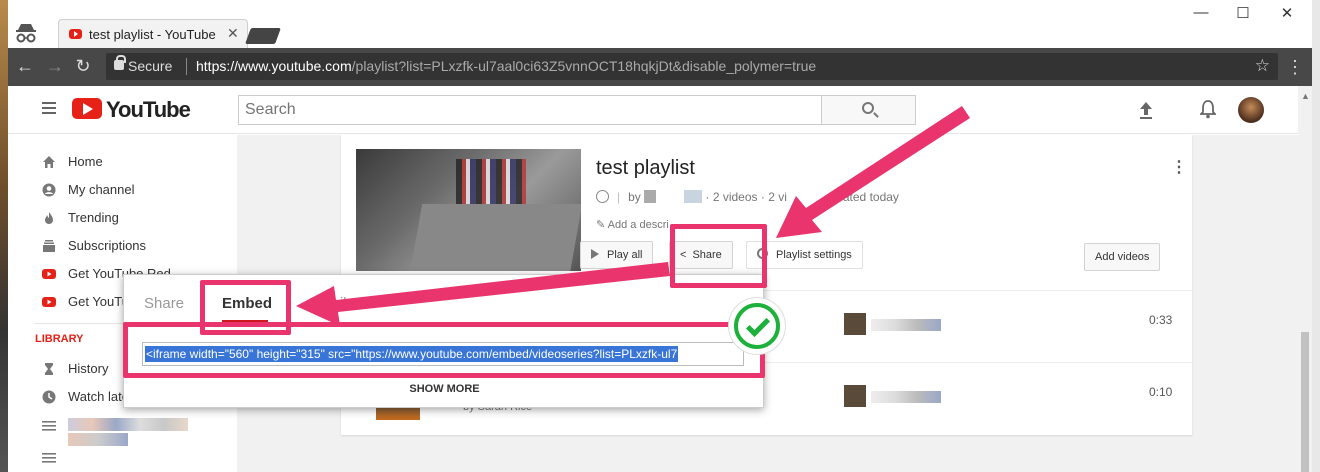 Image resolution: width=1320 pixels, height=472 pixels. What do you see at coordinates (26, 33) in the screenshot?
I see `incognito-icon` at bounding box center [26, 33].